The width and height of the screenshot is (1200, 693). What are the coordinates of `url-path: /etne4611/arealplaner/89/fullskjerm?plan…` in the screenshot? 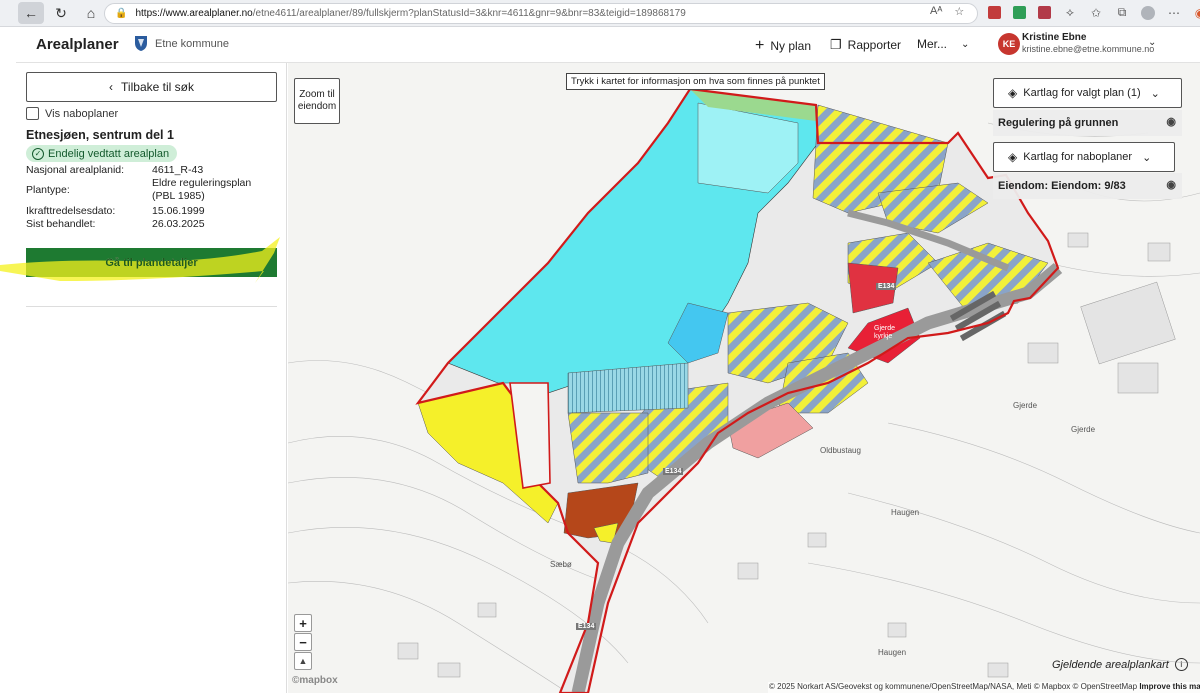 It's located at (469, 13).